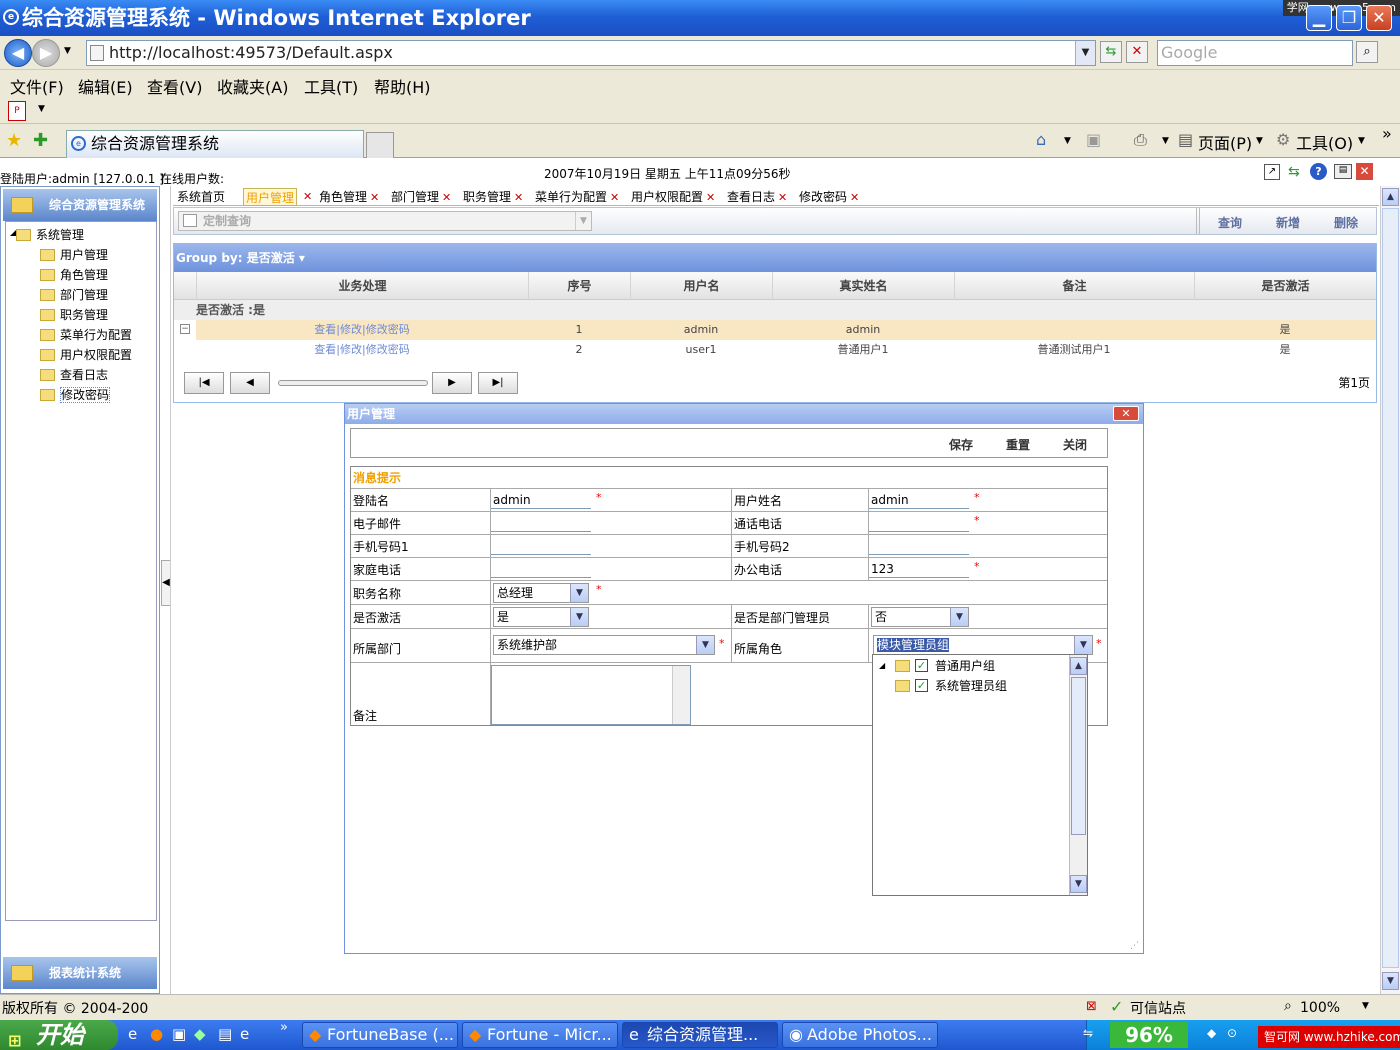 The width and height of the screenshot is (1400, 1050). Describe the element at coordinates (421, 197) in the screenshot. I see `tab-departments: 部门管理 ✕` at that location.